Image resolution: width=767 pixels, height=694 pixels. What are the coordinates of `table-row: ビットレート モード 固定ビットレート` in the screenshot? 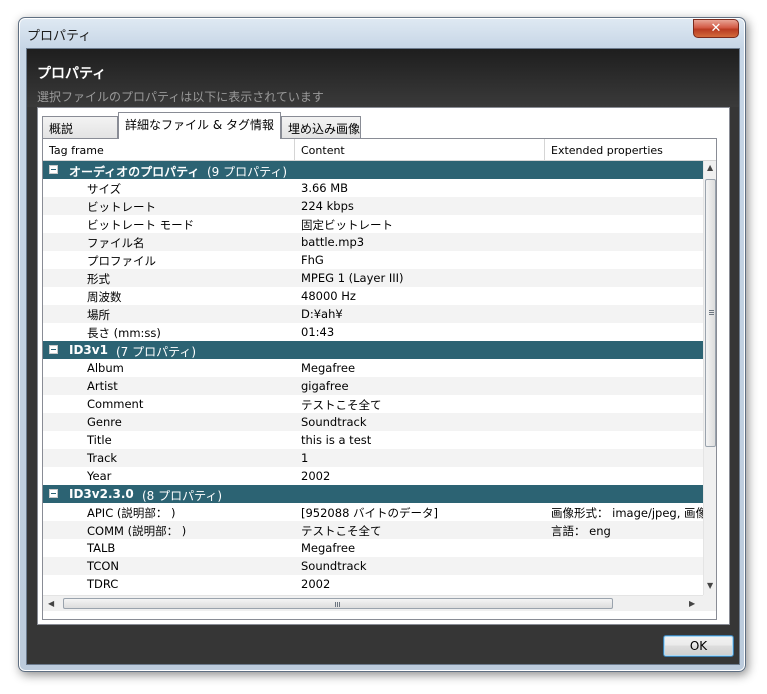 It's located at (373, 224).